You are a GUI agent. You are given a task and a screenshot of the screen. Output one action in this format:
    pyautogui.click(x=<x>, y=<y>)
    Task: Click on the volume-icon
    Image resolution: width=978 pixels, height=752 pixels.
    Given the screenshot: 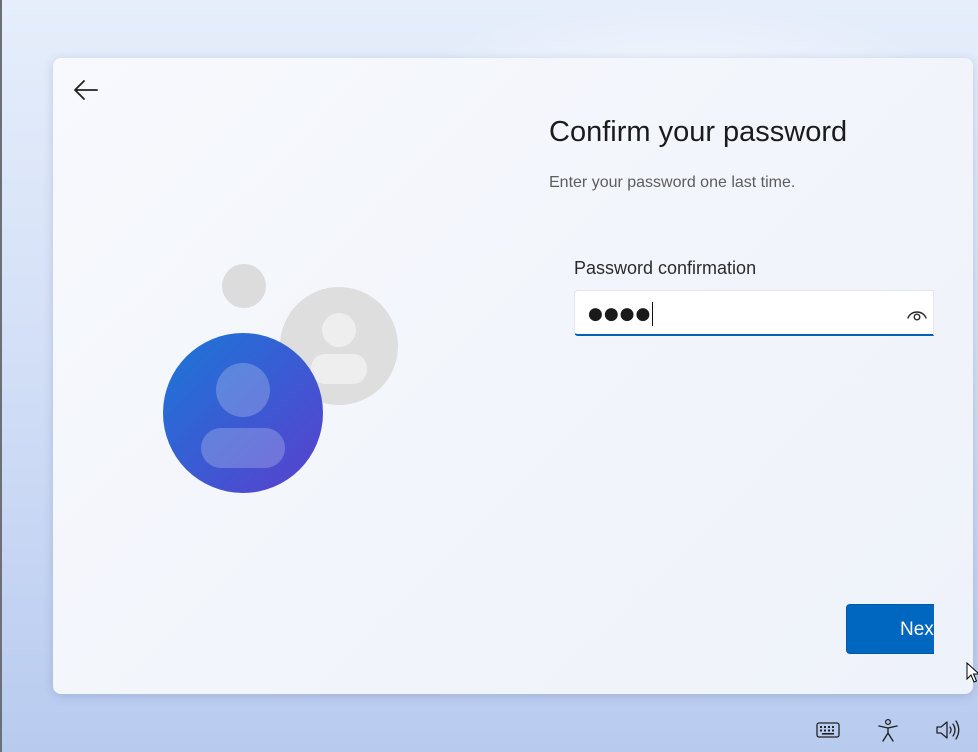 What is the action you would take?
    pyautogui.click(x=948, y=730)
    